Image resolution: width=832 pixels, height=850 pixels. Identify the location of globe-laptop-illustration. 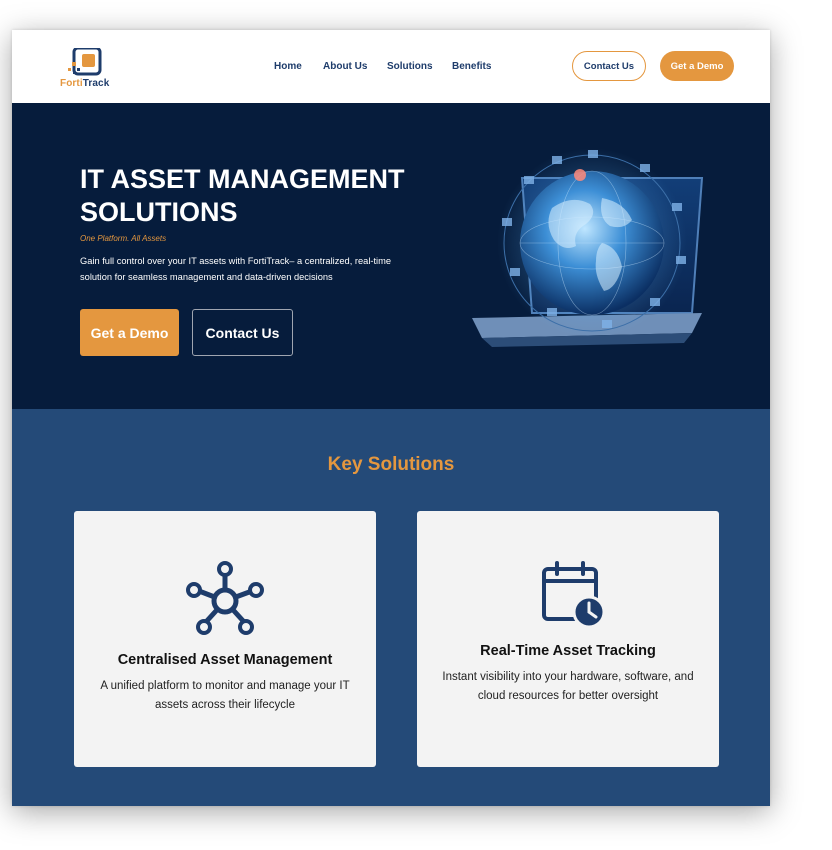
(587, 255).